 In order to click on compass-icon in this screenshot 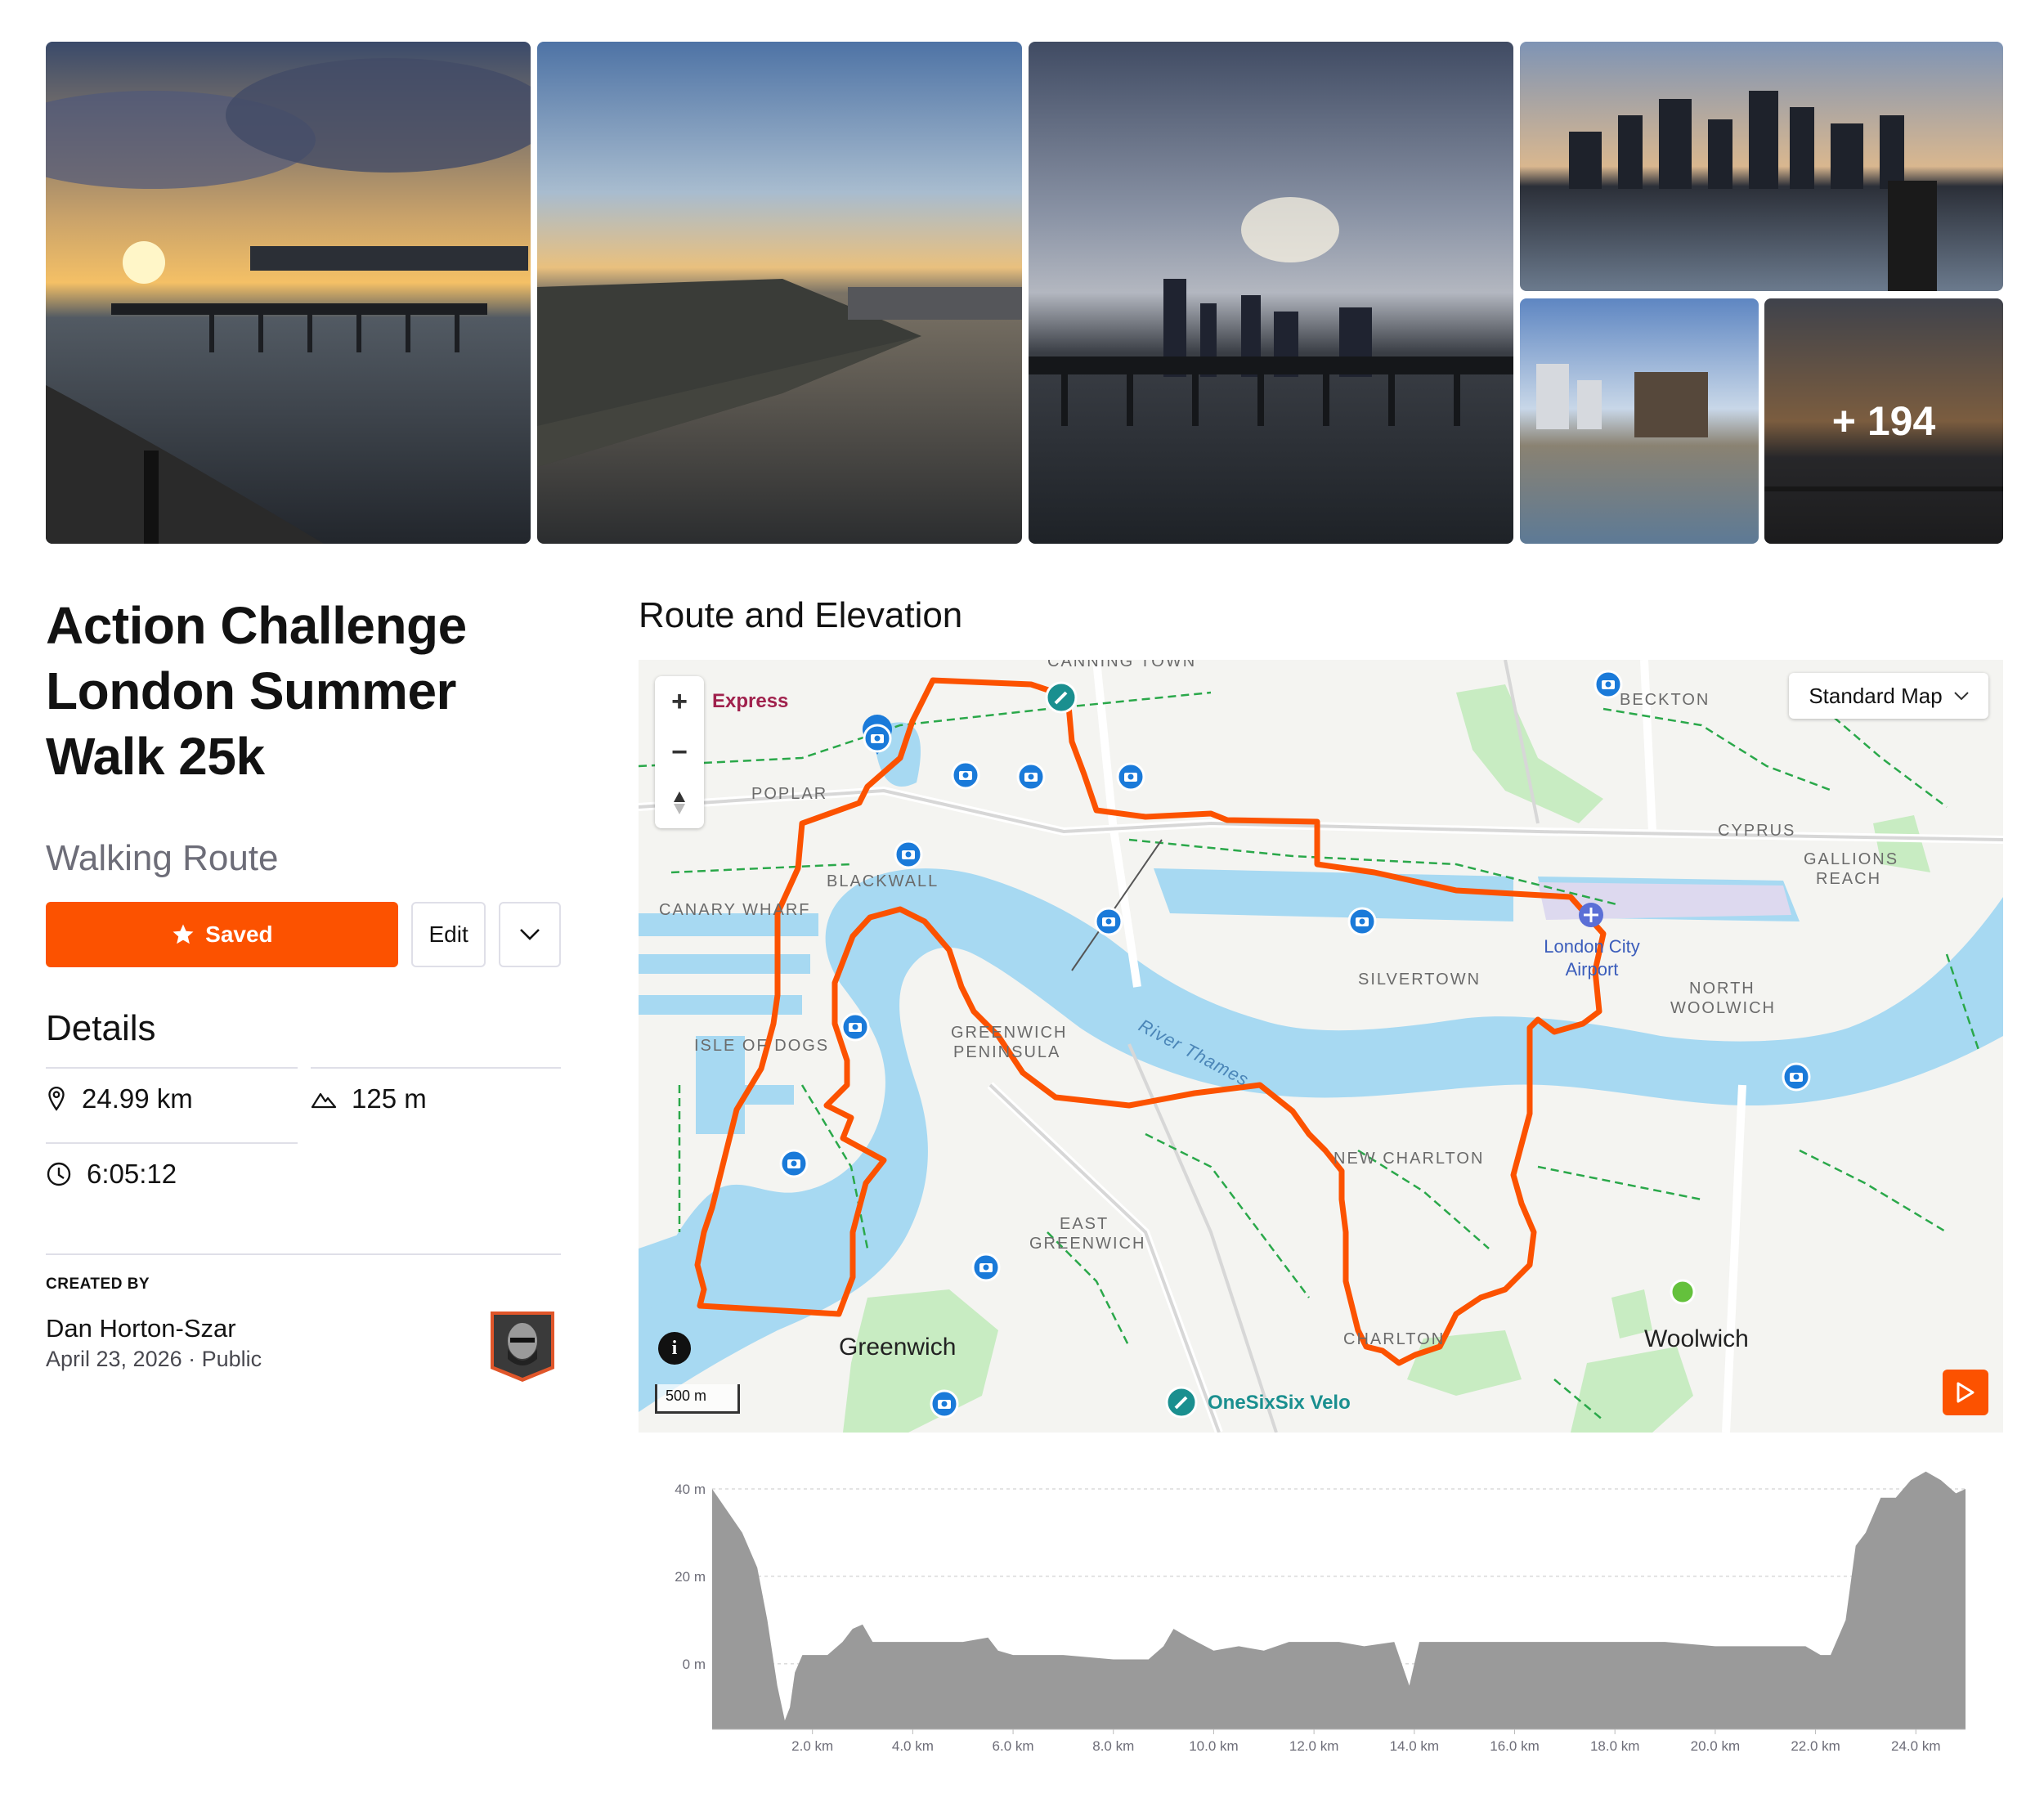, I will do `click(679, 802)`.